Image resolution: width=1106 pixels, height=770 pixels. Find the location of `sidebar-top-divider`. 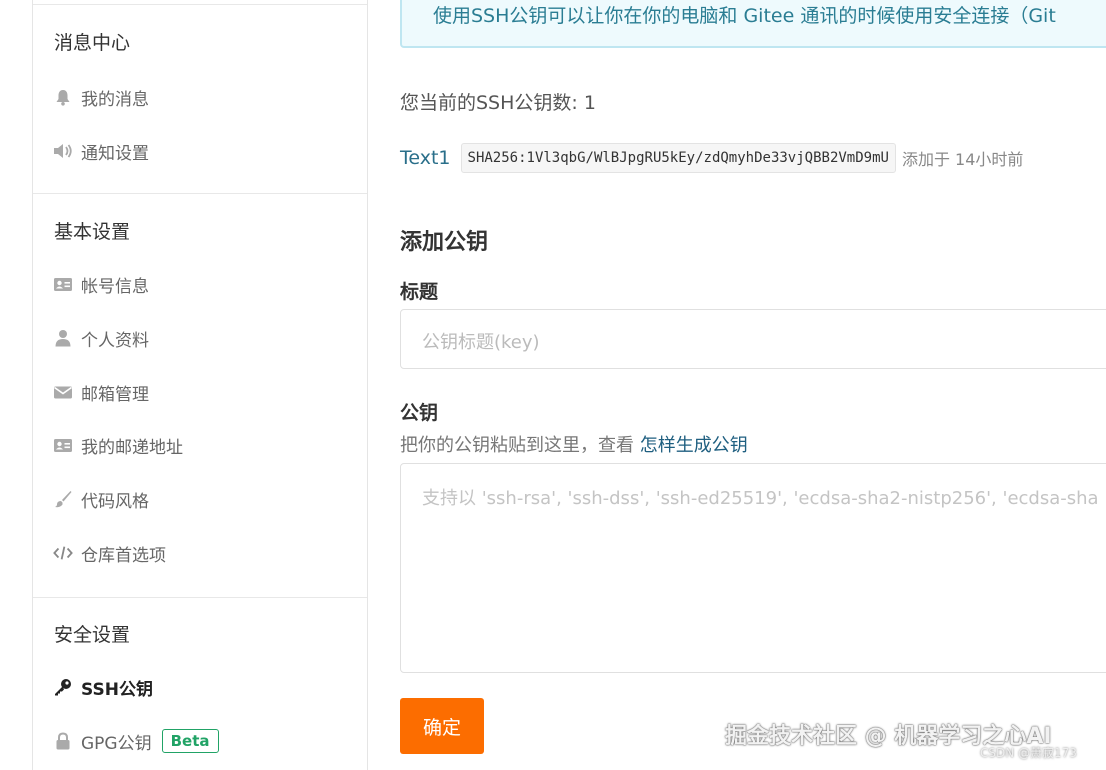

sidebar-top-divider is located at coordinates (200, 4).